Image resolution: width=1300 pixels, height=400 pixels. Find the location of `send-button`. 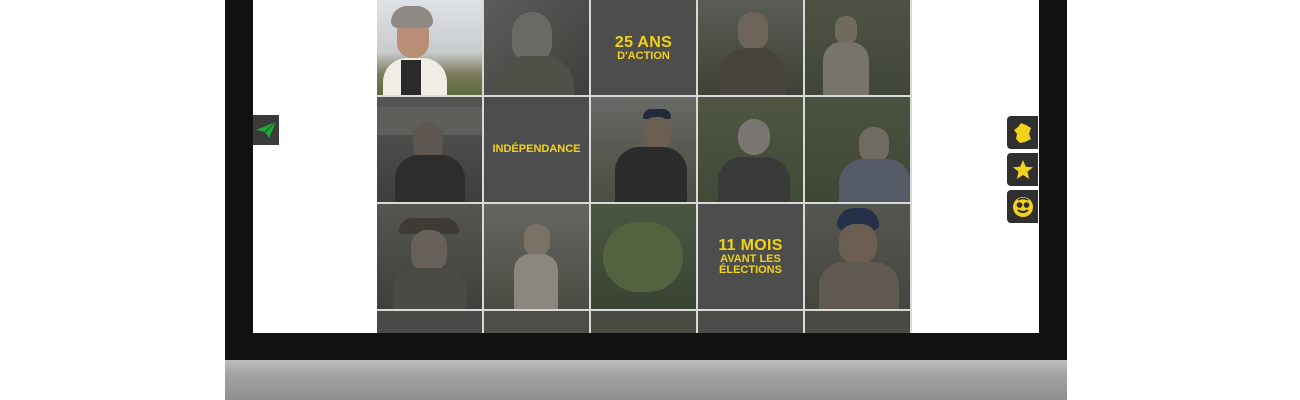

send-button is located at coordinates (266, 130).